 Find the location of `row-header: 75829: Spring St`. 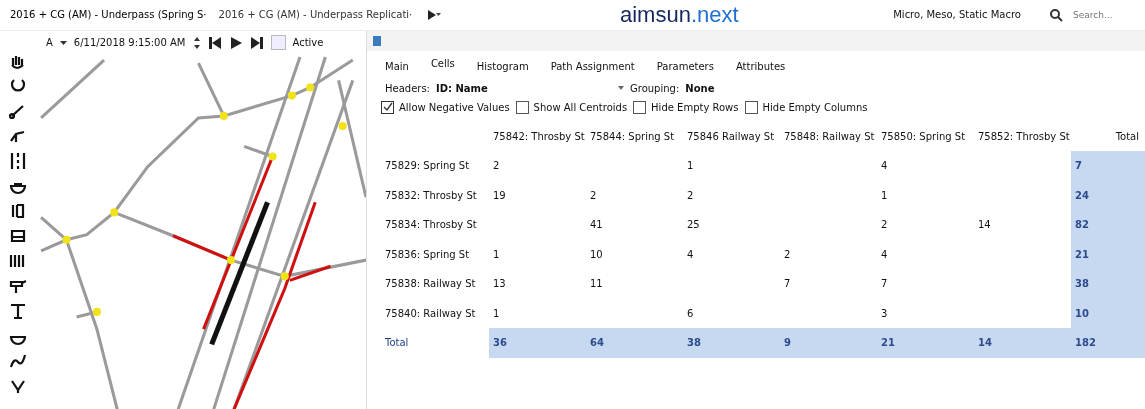

row-header: 75829: Spring St is located at coordinates (427, 166).